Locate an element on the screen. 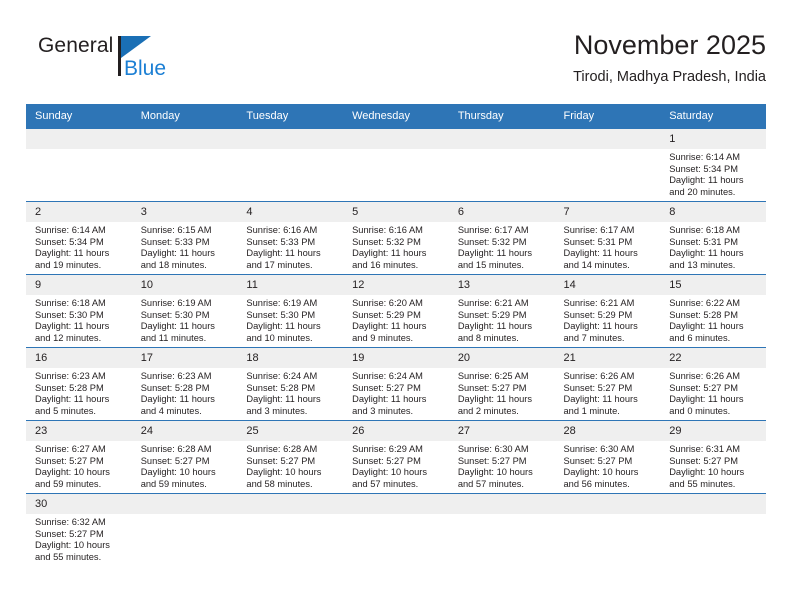 The width and height of the screenshot is (792, 612). day-number: 8 is located at coordinates (713, 212).